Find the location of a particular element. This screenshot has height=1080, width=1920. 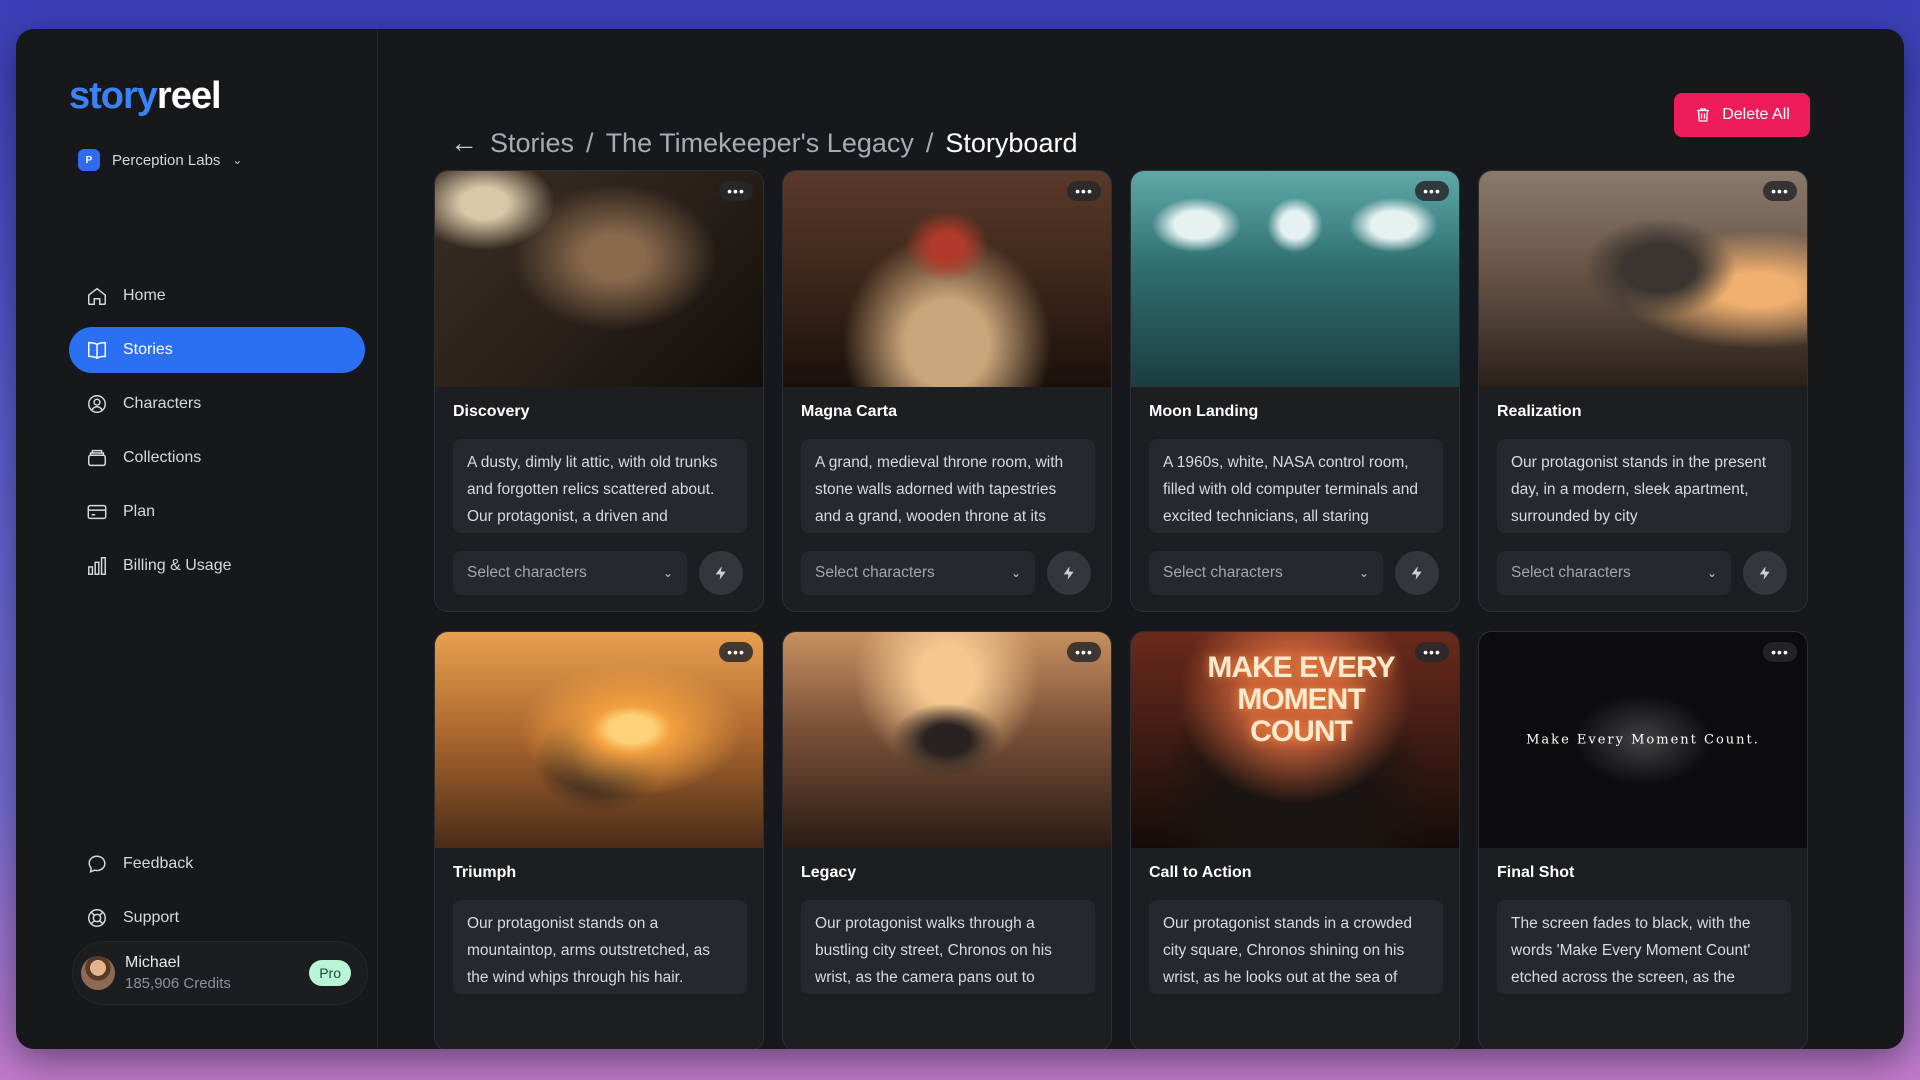

delete-all-button: Delete All is located at coordinates (1742, 115).